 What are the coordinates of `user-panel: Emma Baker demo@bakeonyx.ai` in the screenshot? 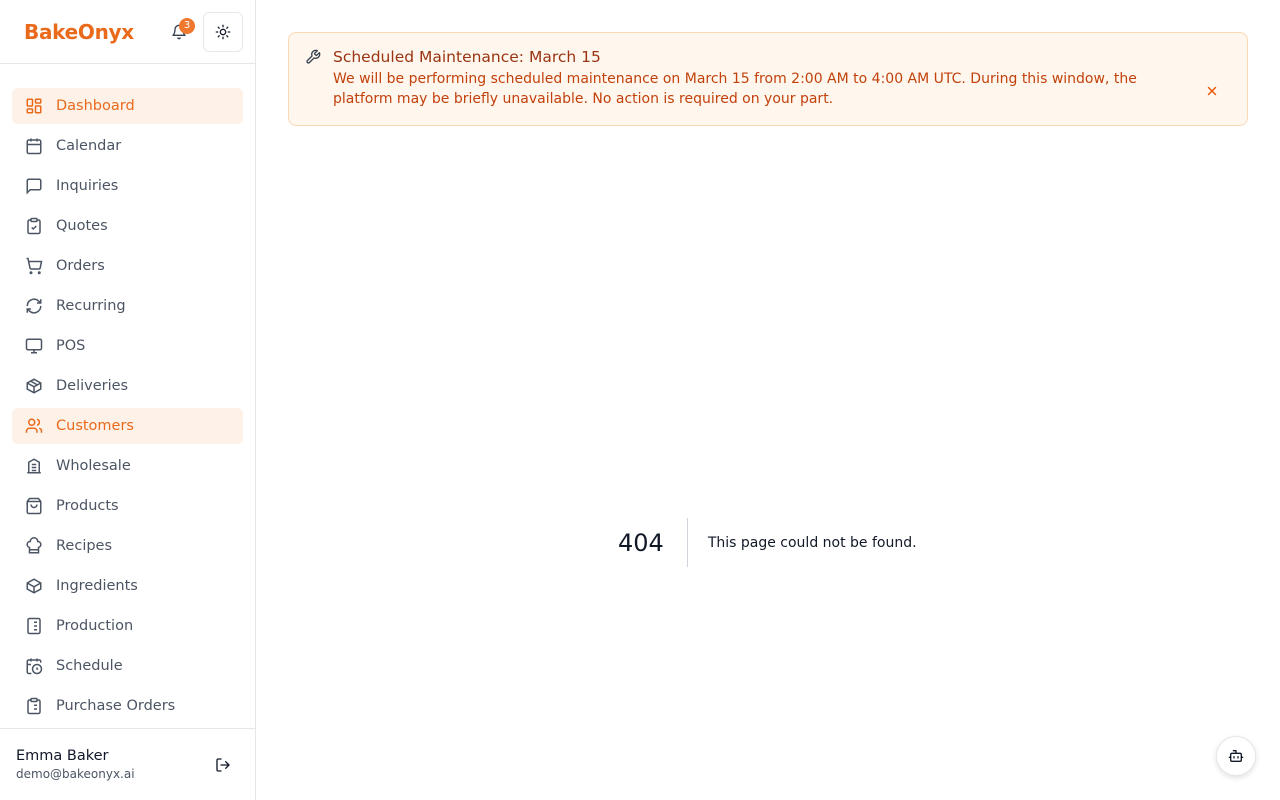 It's located at (127, 764).